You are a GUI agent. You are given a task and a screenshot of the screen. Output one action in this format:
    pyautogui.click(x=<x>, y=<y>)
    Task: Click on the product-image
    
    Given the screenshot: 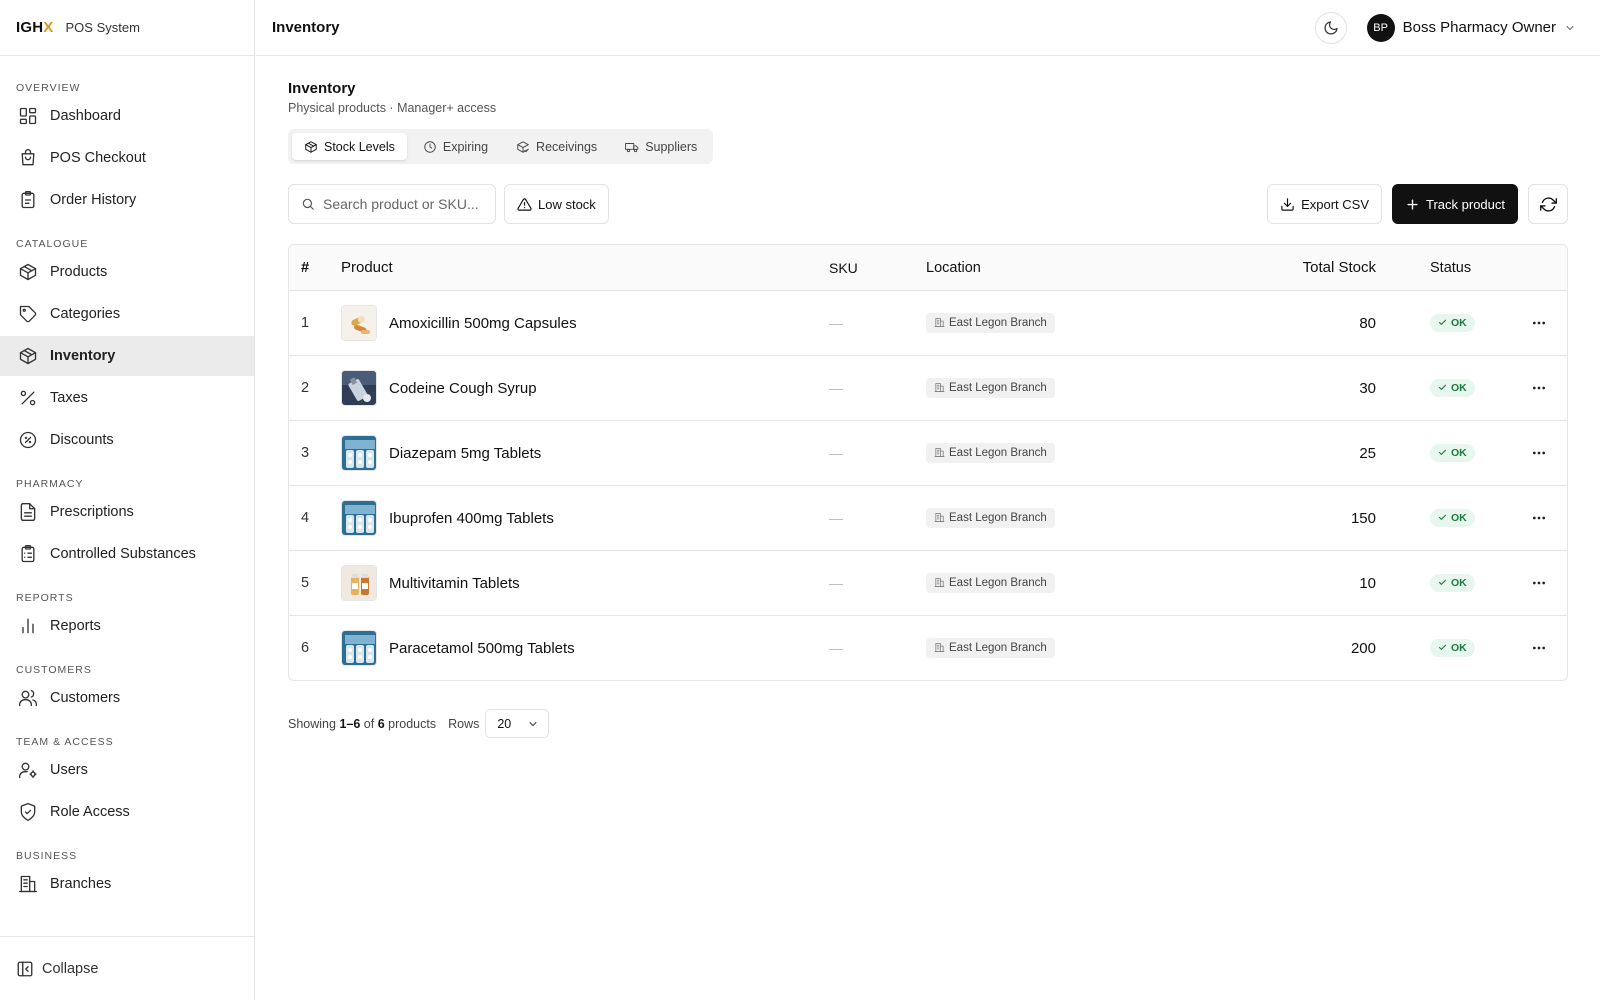 What is the action you would take?
    pyautogui.click(x=359, y=388)
    